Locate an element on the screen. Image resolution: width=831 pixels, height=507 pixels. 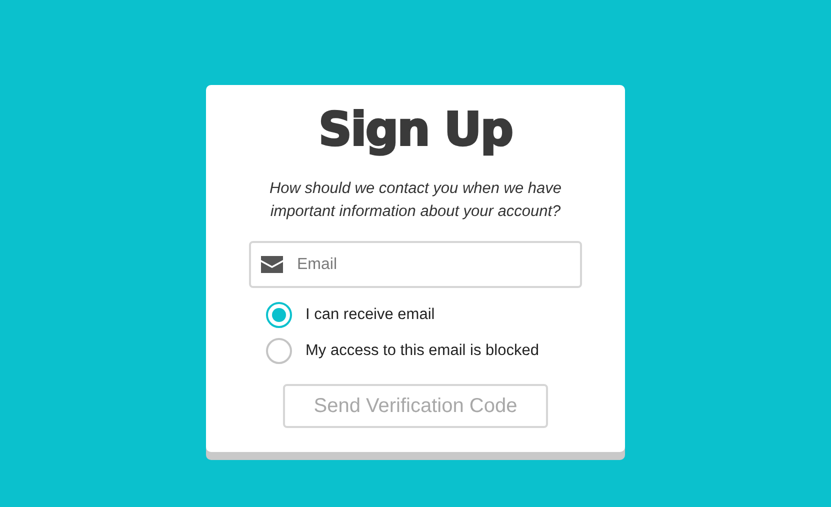
title: Sign Up is located at coordinates (415, 129).